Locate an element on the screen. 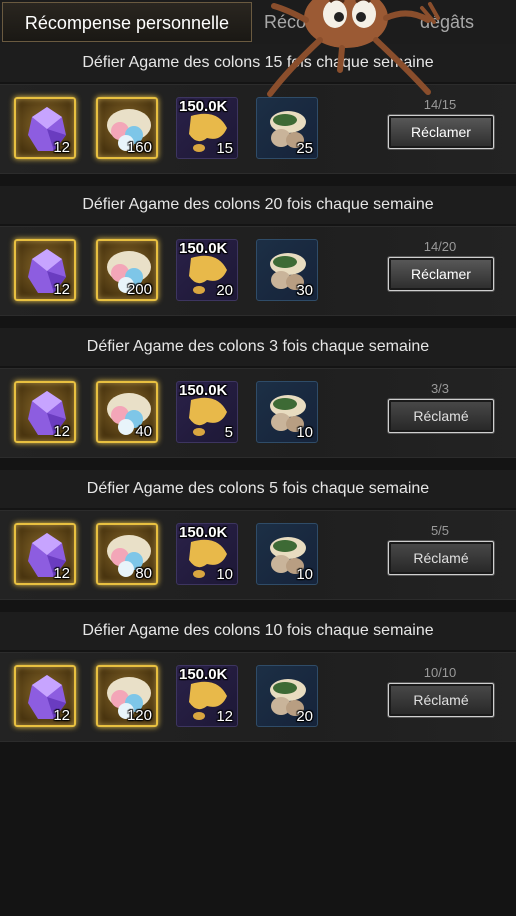  reward-row: 12 40 150.0K 5 10 3/3 Réclamé is located at coordinates (258, 413).